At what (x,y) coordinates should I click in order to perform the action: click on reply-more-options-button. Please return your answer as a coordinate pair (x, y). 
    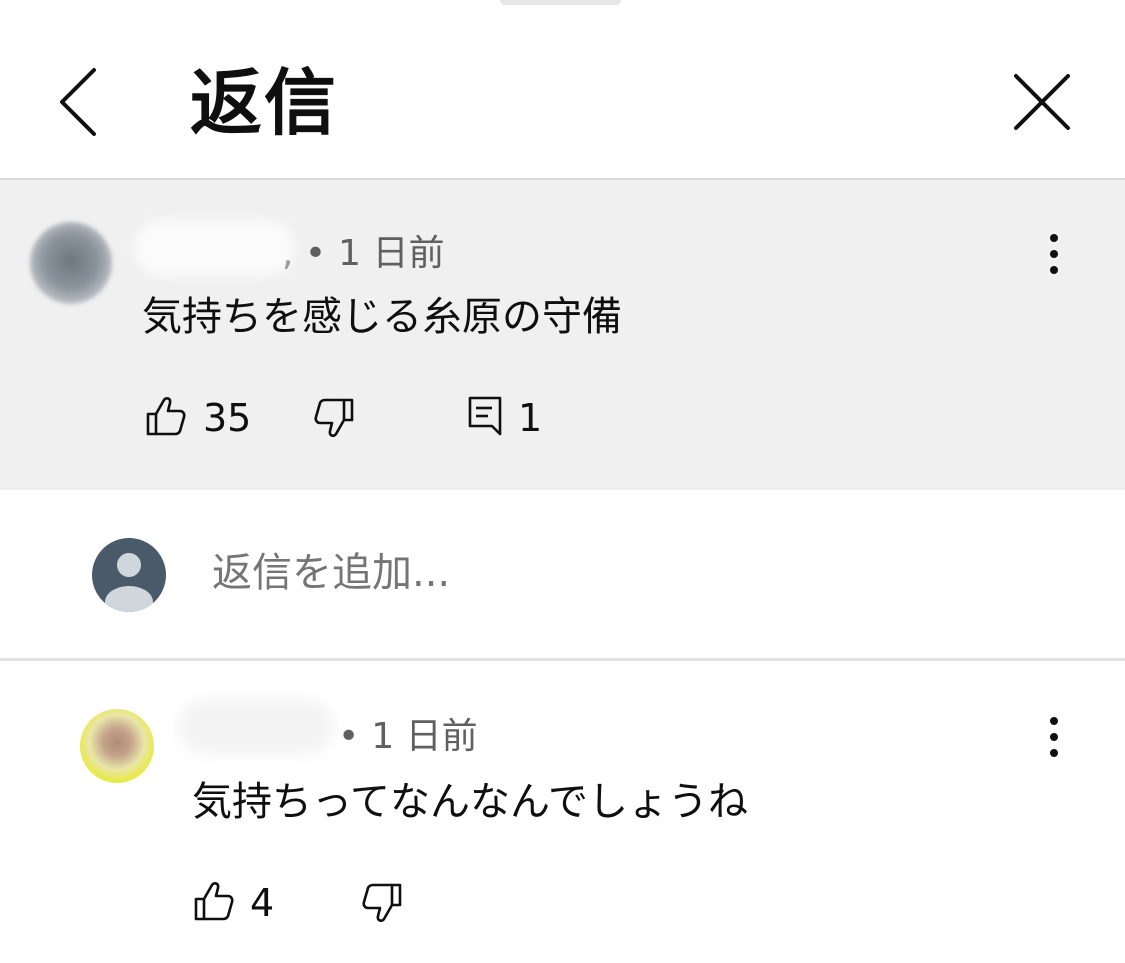
    Looking at the image, I should click on (1054, 735).